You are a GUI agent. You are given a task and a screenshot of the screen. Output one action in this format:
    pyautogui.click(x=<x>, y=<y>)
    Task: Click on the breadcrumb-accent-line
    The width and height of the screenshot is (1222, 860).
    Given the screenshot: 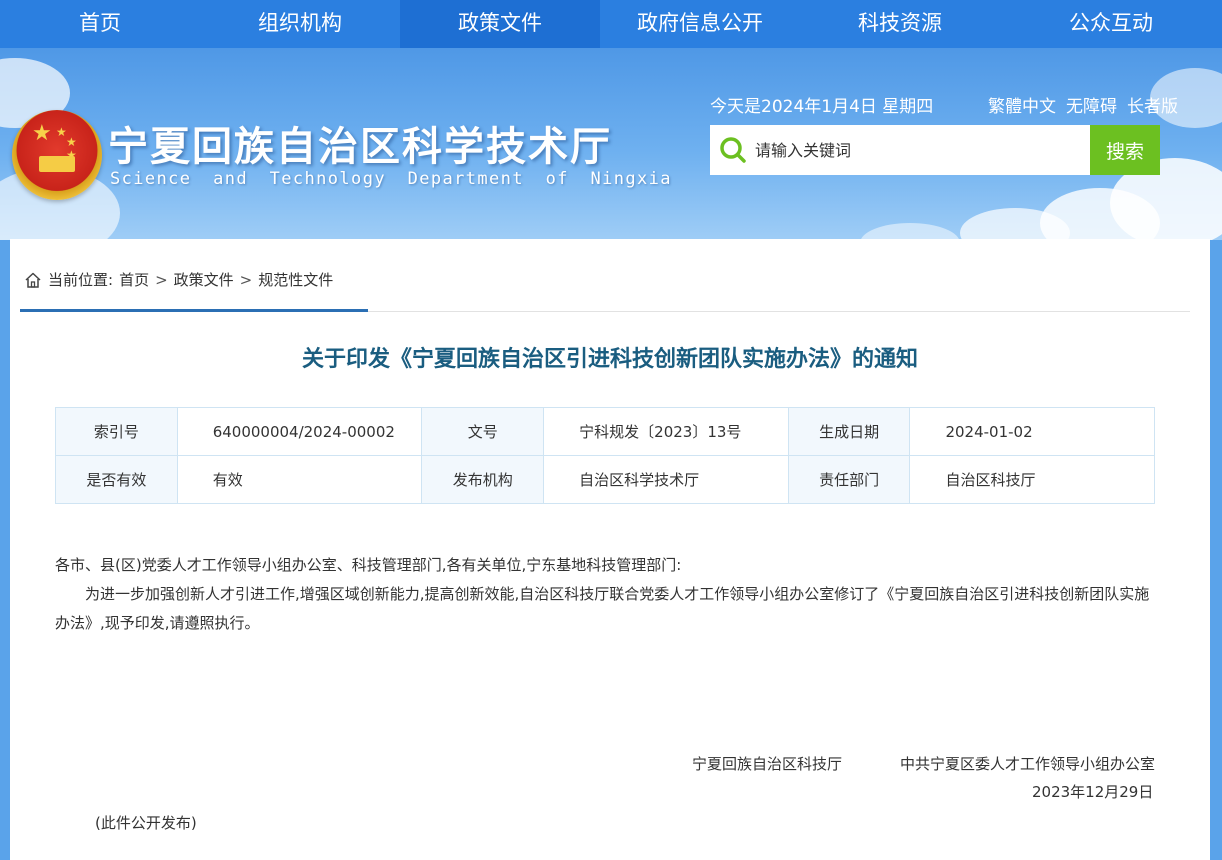 What is the action you would take?
    pyautogui.click(x=194, y=310)
    